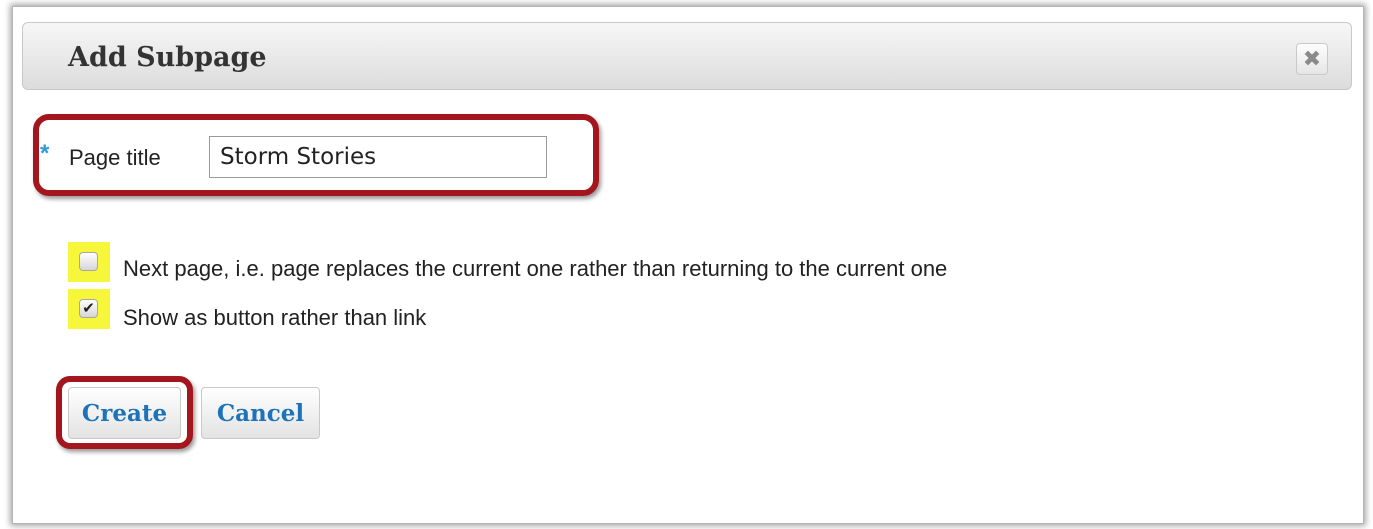  Describe the element at coordinates (687, 56) in the screenshot. I see `dialog-titlebar: Add Subpage ✖` at that location.